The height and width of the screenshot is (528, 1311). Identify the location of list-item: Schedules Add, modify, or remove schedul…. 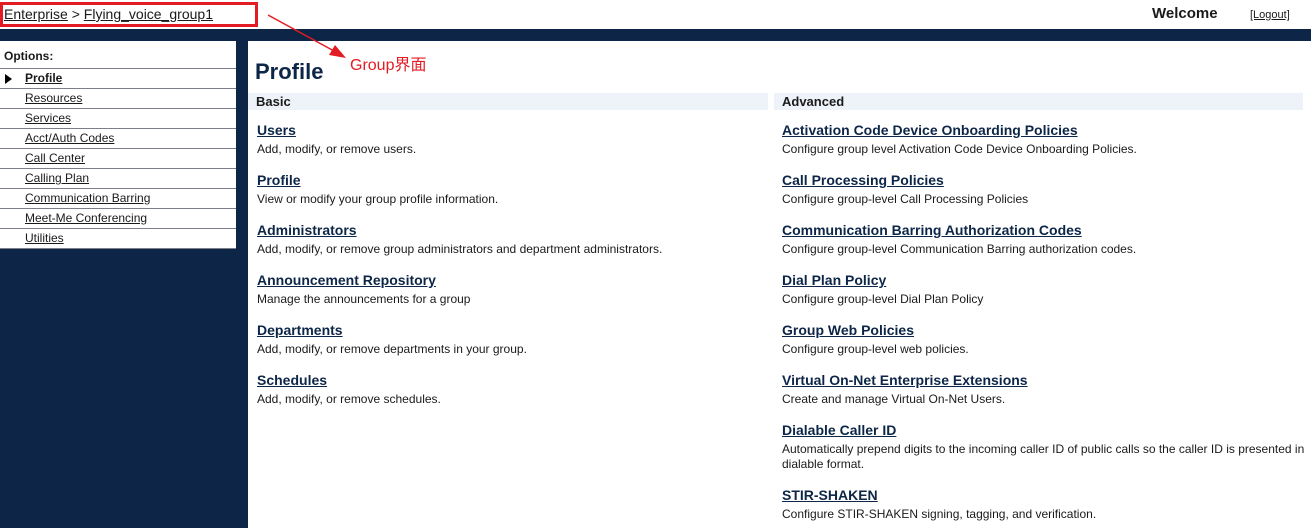
(512, 389).